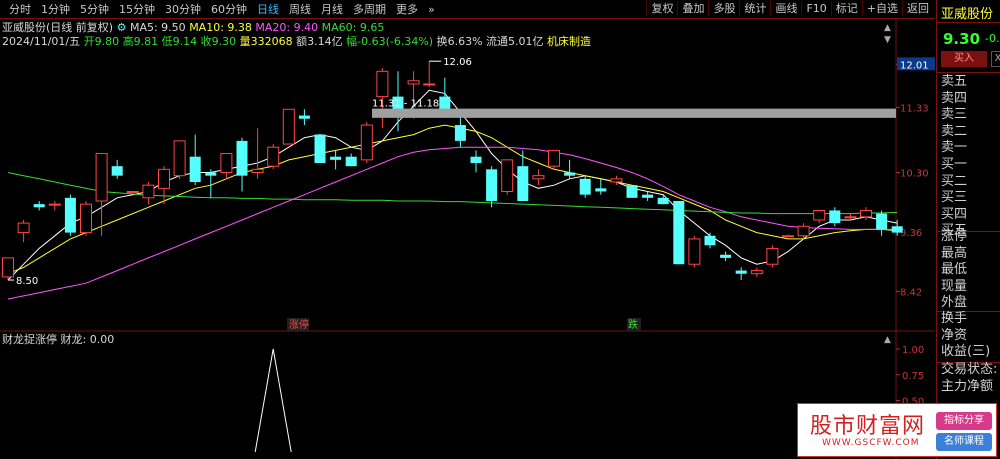 This screenshot has height=459, width=1000. What do you see at coordinates (992, 38) in the screenshot?
I see `panel-change: -0.6` at bounding box center [992, 38].